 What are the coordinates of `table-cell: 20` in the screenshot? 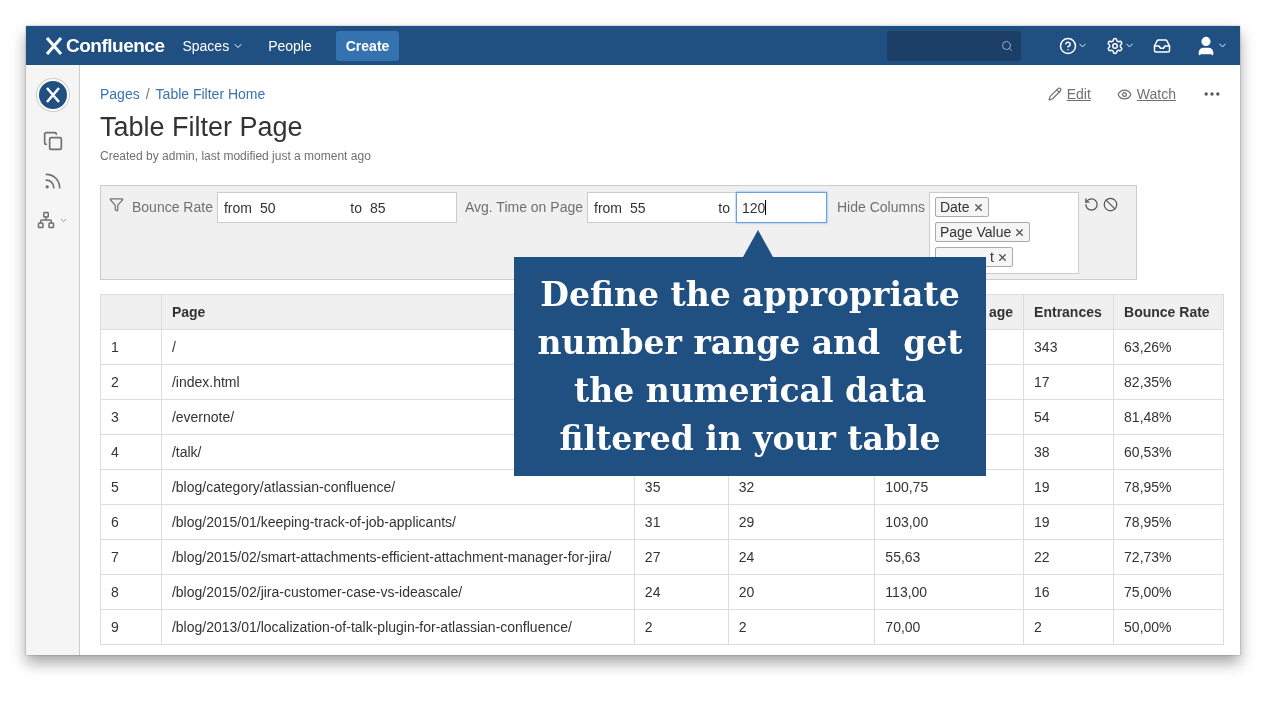 It's located at (801, 592).